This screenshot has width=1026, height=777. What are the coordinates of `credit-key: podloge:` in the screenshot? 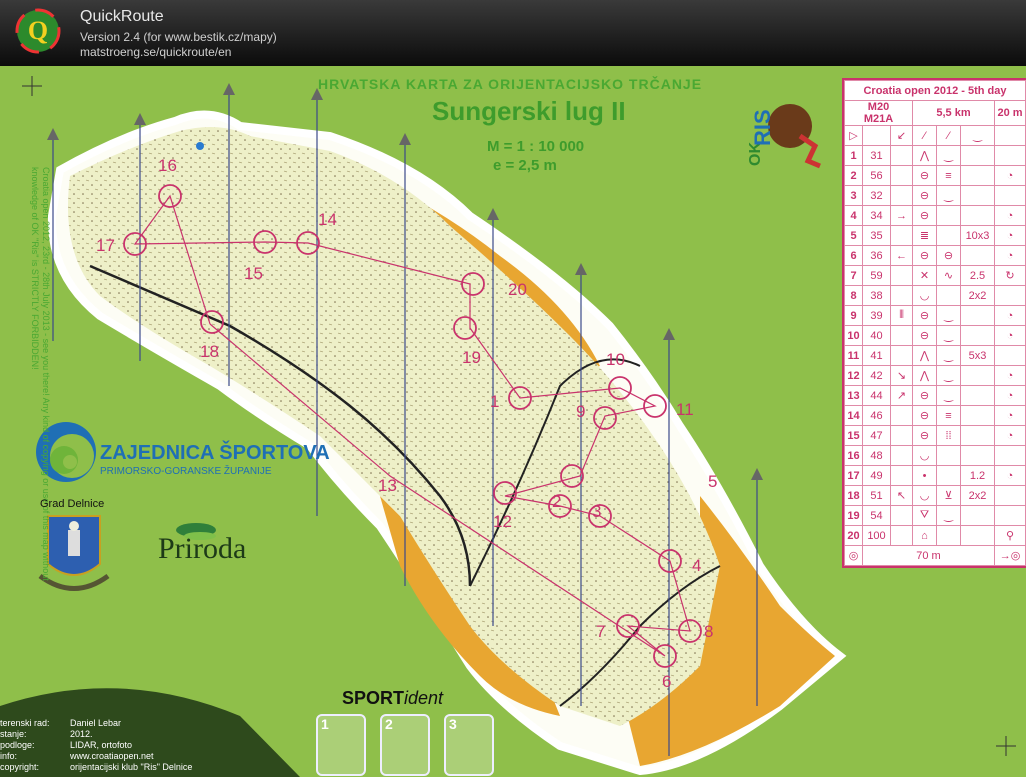 It's located at (17, 745).